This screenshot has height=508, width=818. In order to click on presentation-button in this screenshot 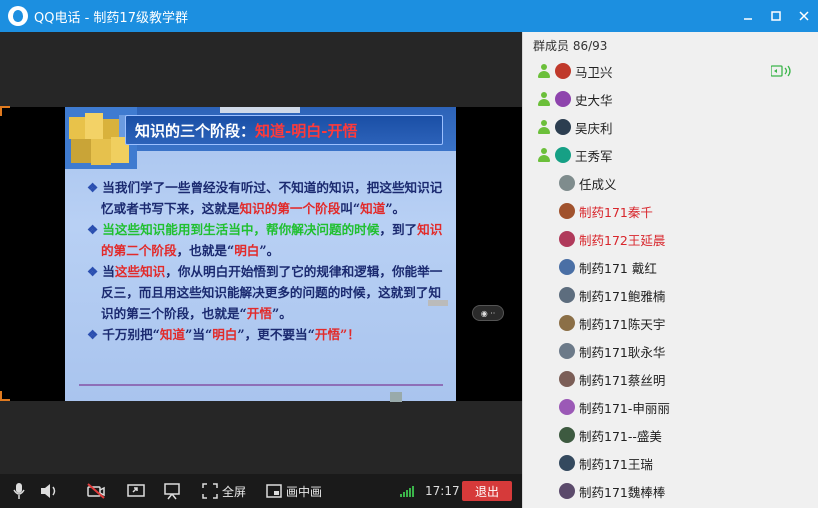, I will do `click(172, 491)`.